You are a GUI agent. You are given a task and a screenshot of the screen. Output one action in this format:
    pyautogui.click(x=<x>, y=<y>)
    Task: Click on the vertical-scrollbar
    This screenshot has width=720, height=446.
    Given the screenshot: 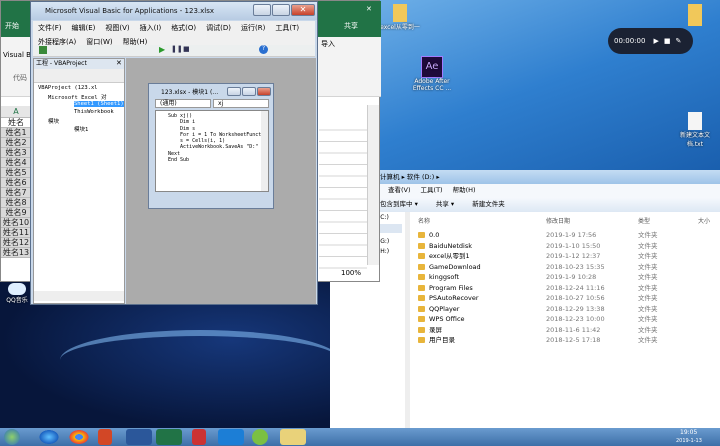 What is the action you would take?
    pyautogui.click(x=373, y=185)
    